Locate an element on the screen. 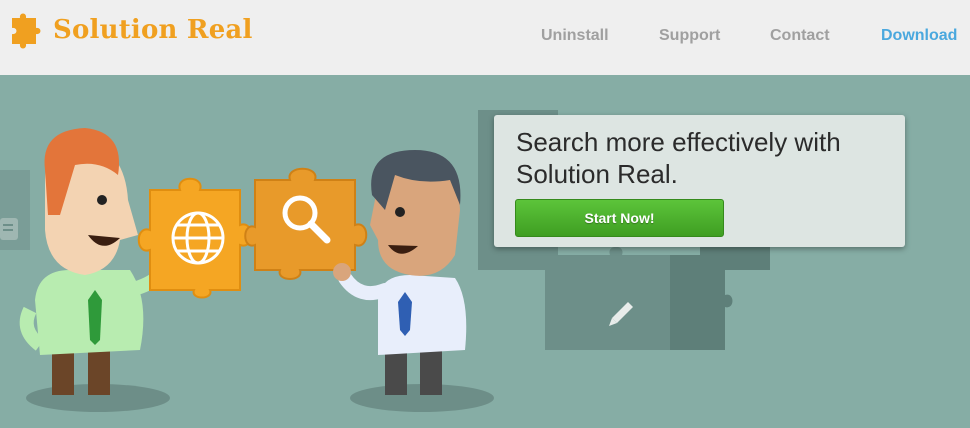  nav-uninstall: Uninstall is located at coordinates (575, 36).